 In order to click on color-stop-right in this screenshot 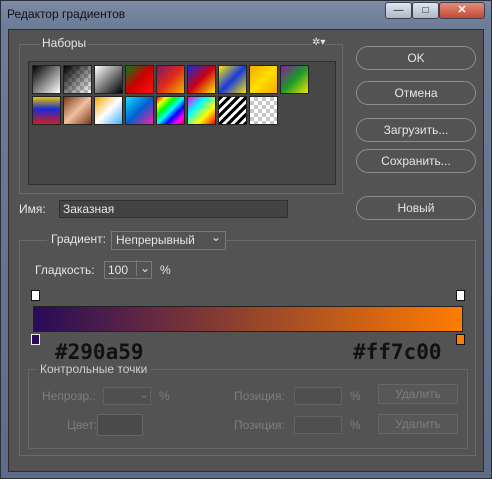, I will do `click(460, 339)`.